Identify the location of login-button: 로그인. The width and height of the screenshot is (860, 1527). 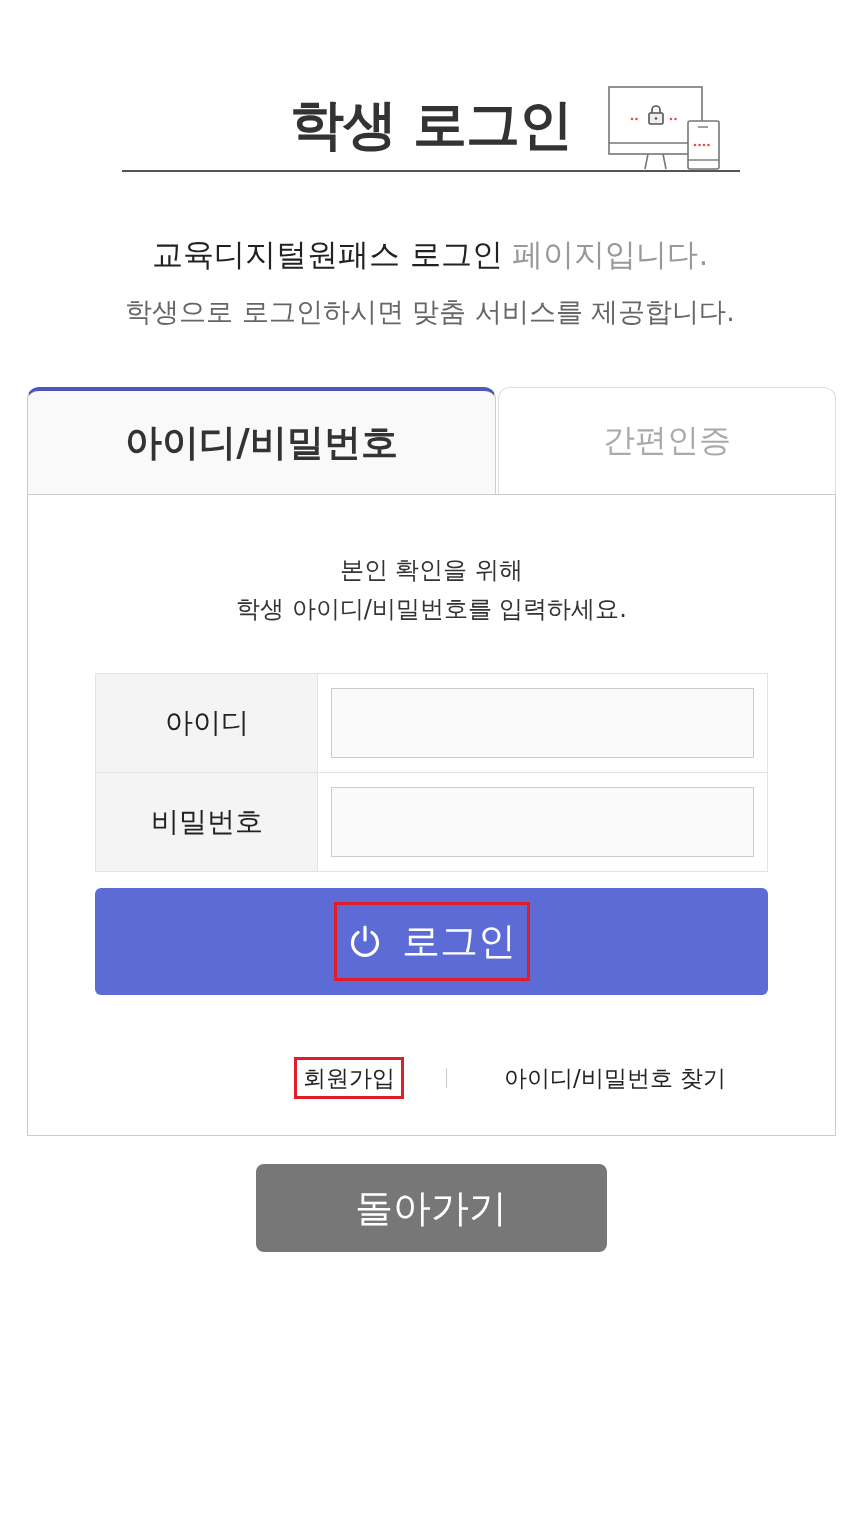
(431, 941).